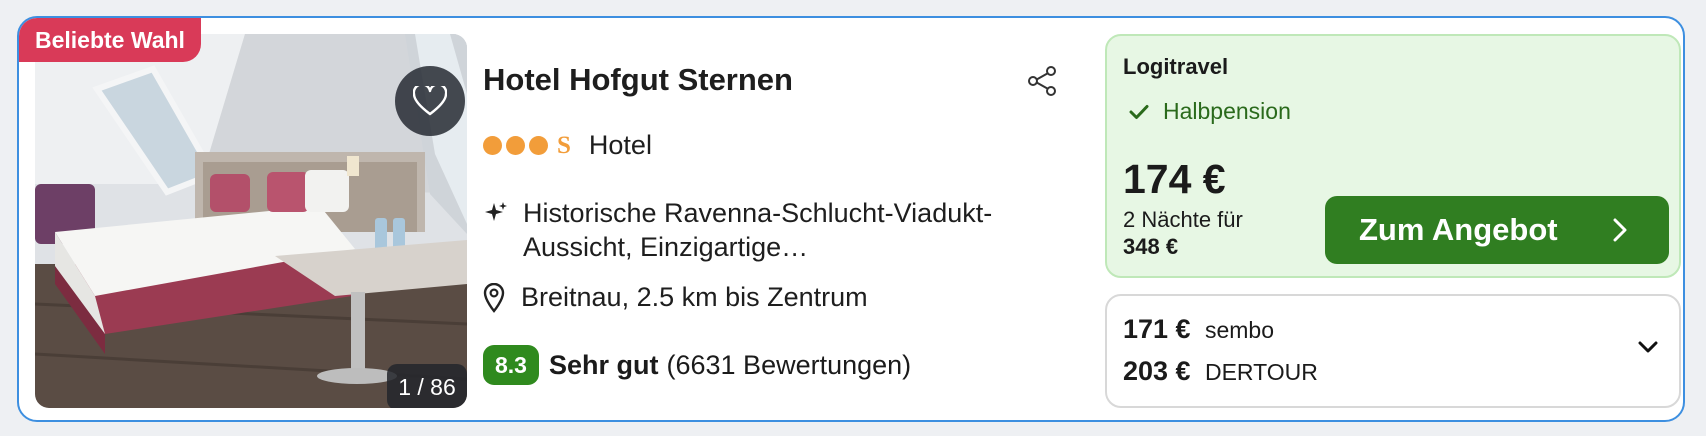  I want to click on star-rating: S Hotel, so click(567, 145).